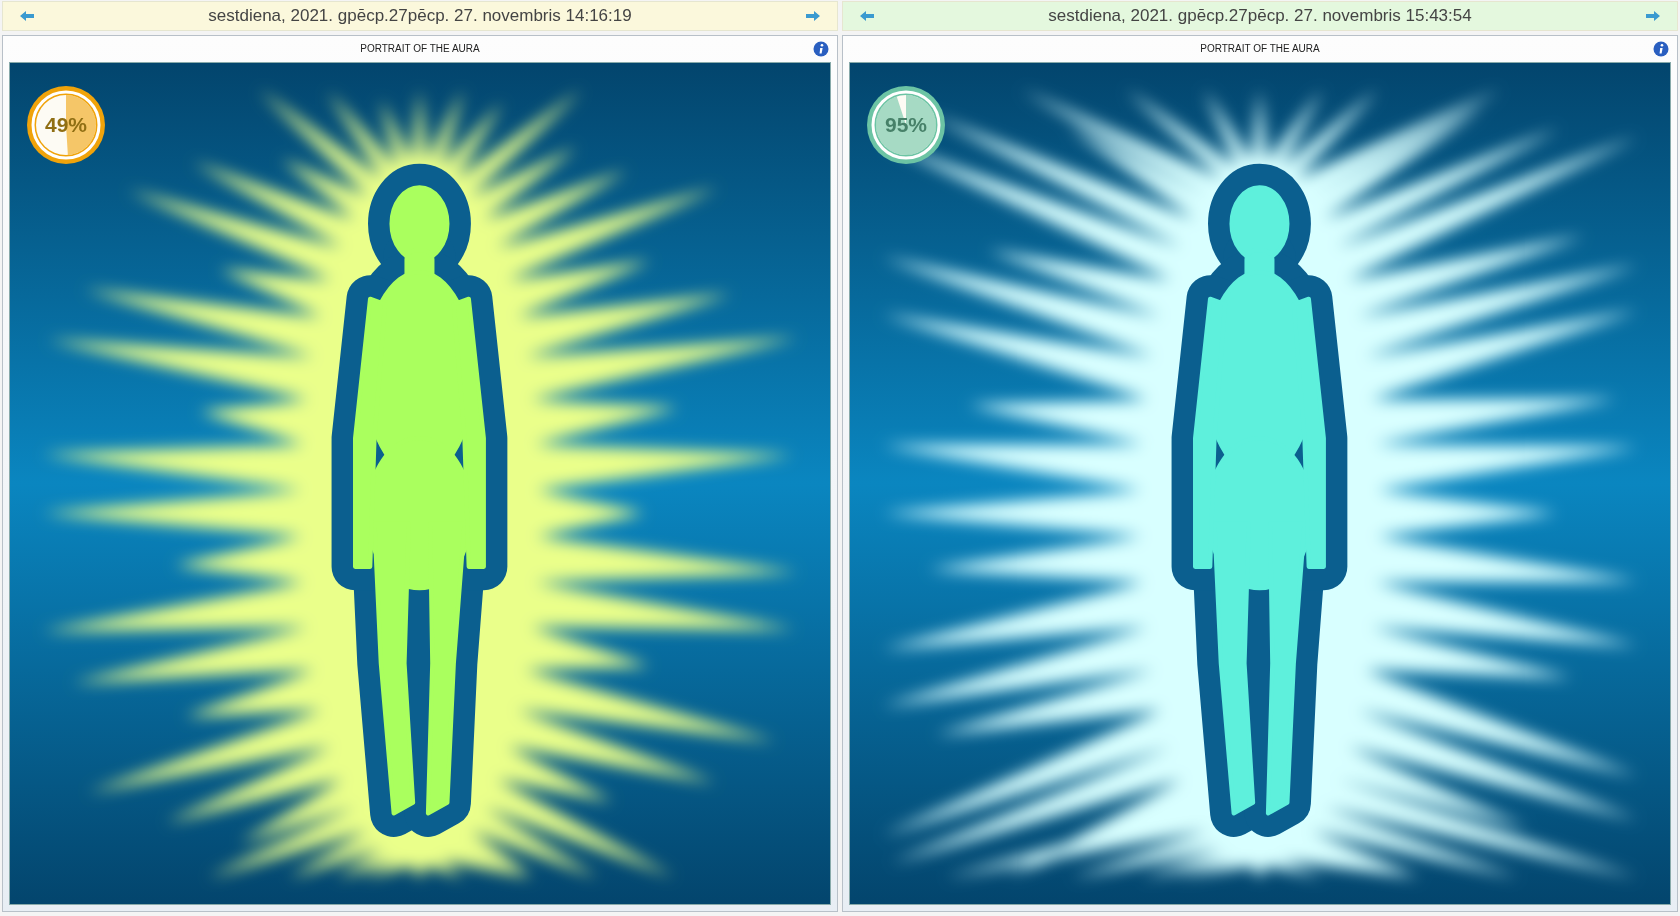 The image size is (1680, 916). Describe the element at coordinates (1260, 15) in the screenshot. I see `date-time: sestdiena, 2021. gpēcp.27pēcp. 27. novembris 15:43:54` at that location.